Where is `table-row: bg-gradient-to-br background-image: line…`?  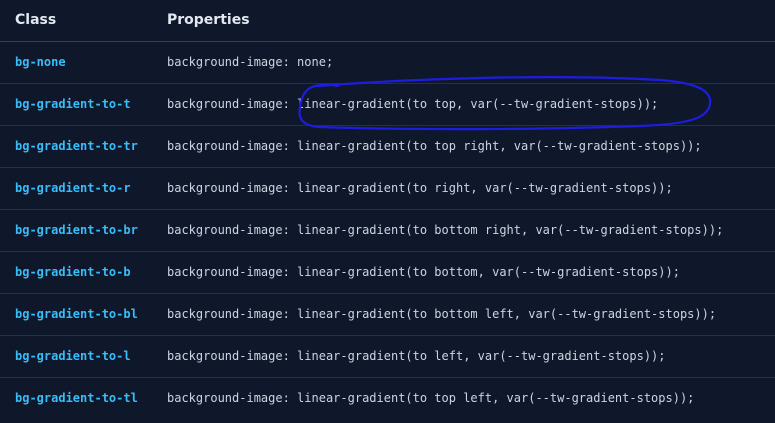
table-row: bg-gradient-to-br background-image: line… is located at coordinates (387, 231).